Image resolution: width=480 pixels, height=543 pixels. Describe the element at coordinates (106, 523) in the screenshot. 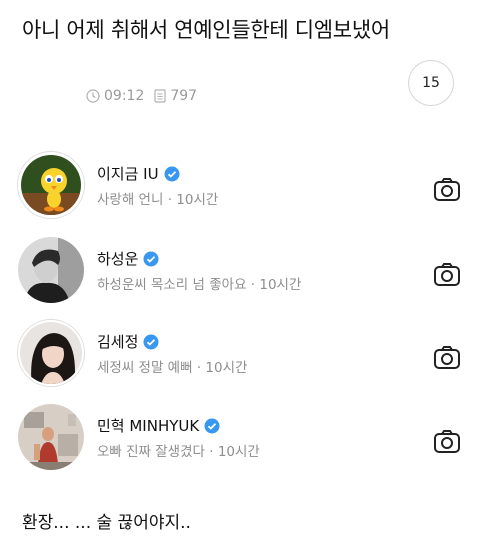

I see `post-body-text: 환장... ... 술 끊어야지..` at that location.